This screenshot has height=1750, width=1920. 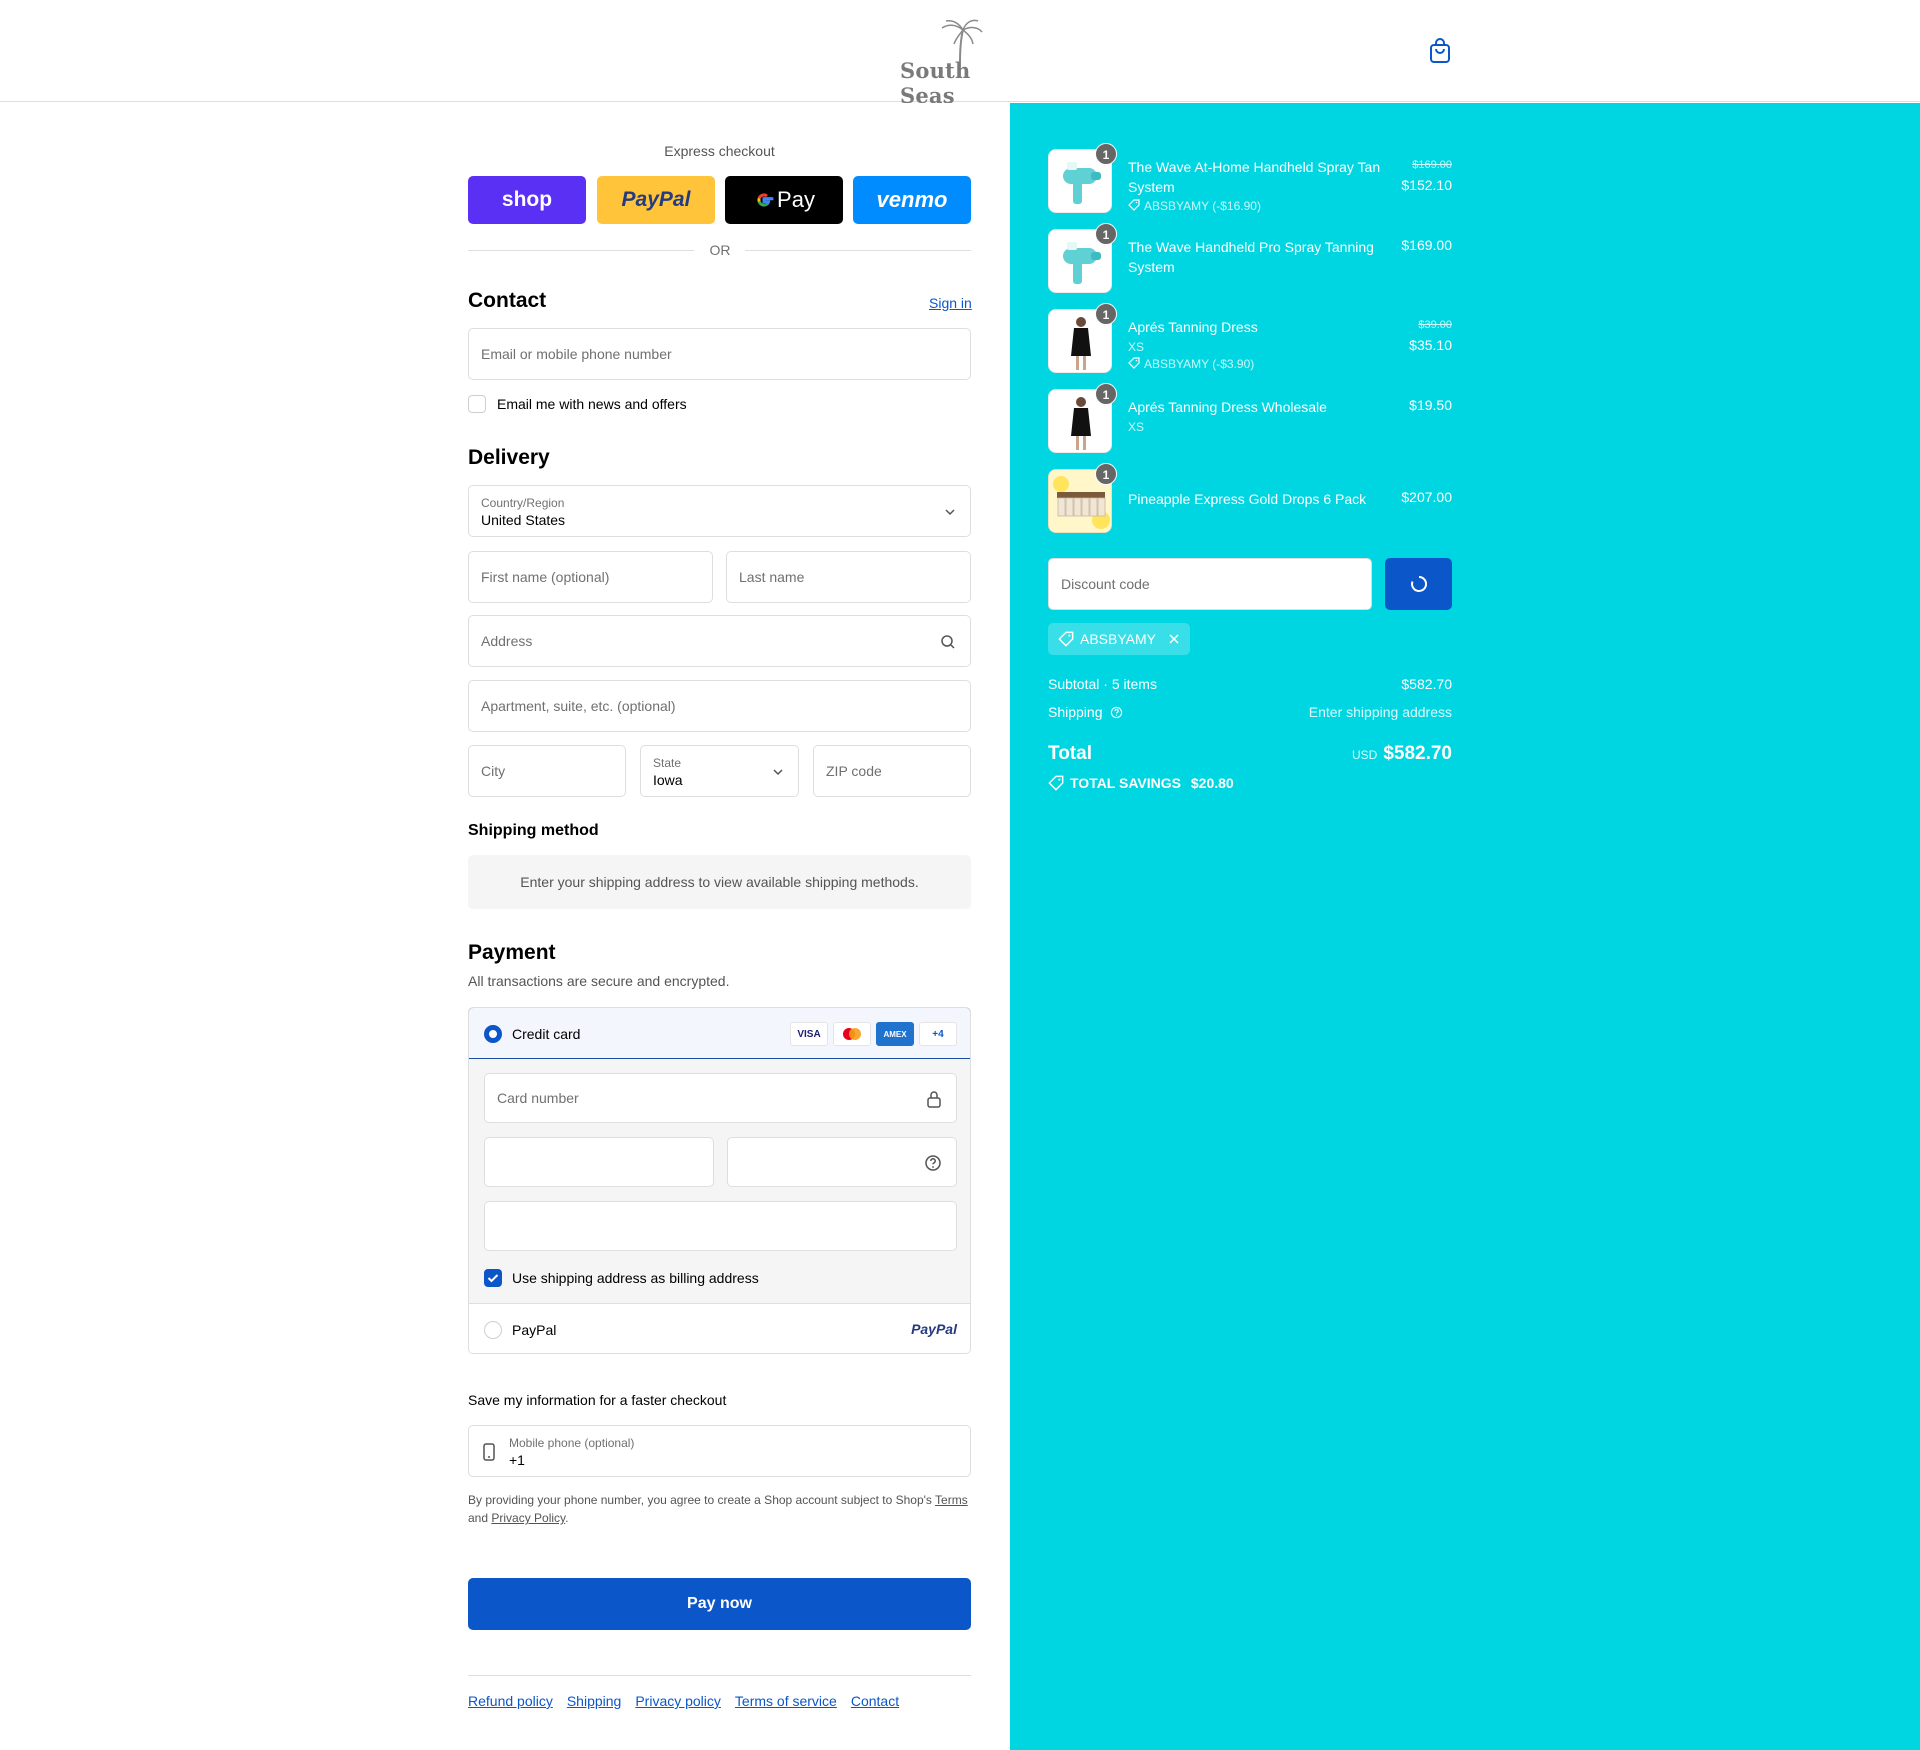 What do you see at coordinates (720, 250) in the screenshot?
I see `or-label: OR` at bounding box center [720, 250].